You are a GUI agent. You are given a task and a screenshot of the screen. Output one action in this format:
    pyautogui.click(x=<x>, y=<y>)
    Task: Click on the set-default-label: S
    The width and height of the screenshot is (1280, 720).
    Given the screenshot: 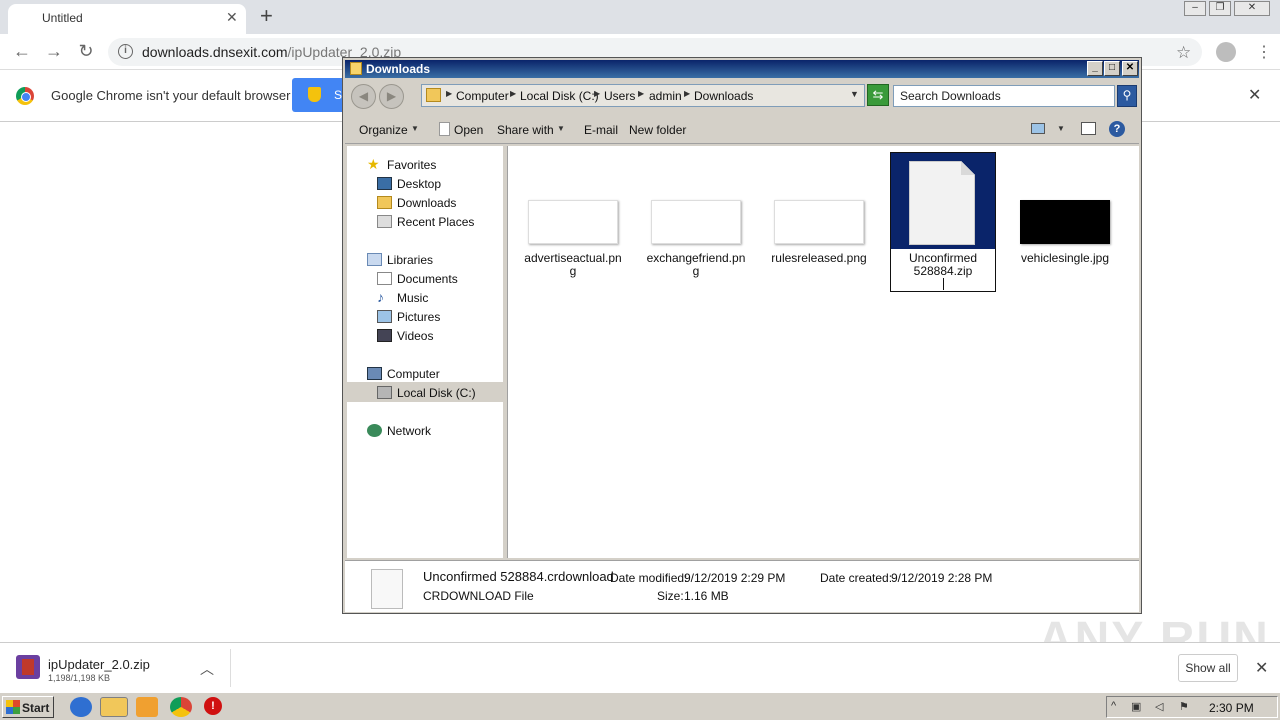 What is the action you would take?
    pyautogui.click(x=338, y=95)
    